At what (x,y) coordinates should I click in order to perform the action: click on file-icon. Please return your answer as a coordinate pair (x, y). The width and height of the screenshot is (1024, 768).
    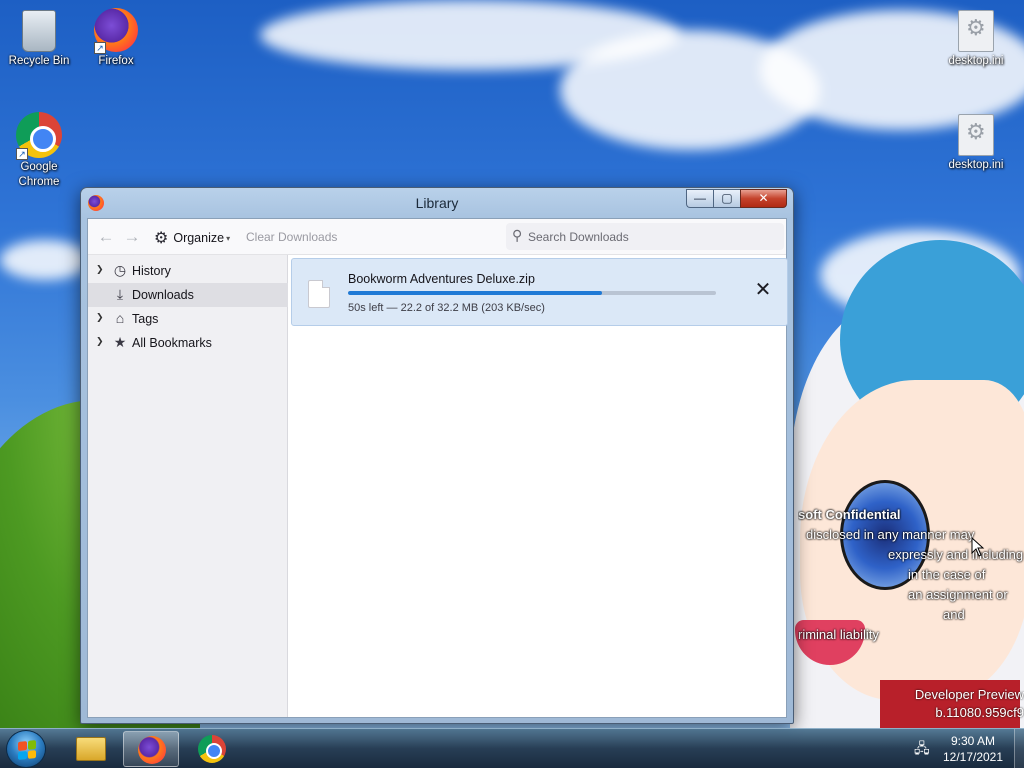
    Looking at the image, I should click on (319, 294).